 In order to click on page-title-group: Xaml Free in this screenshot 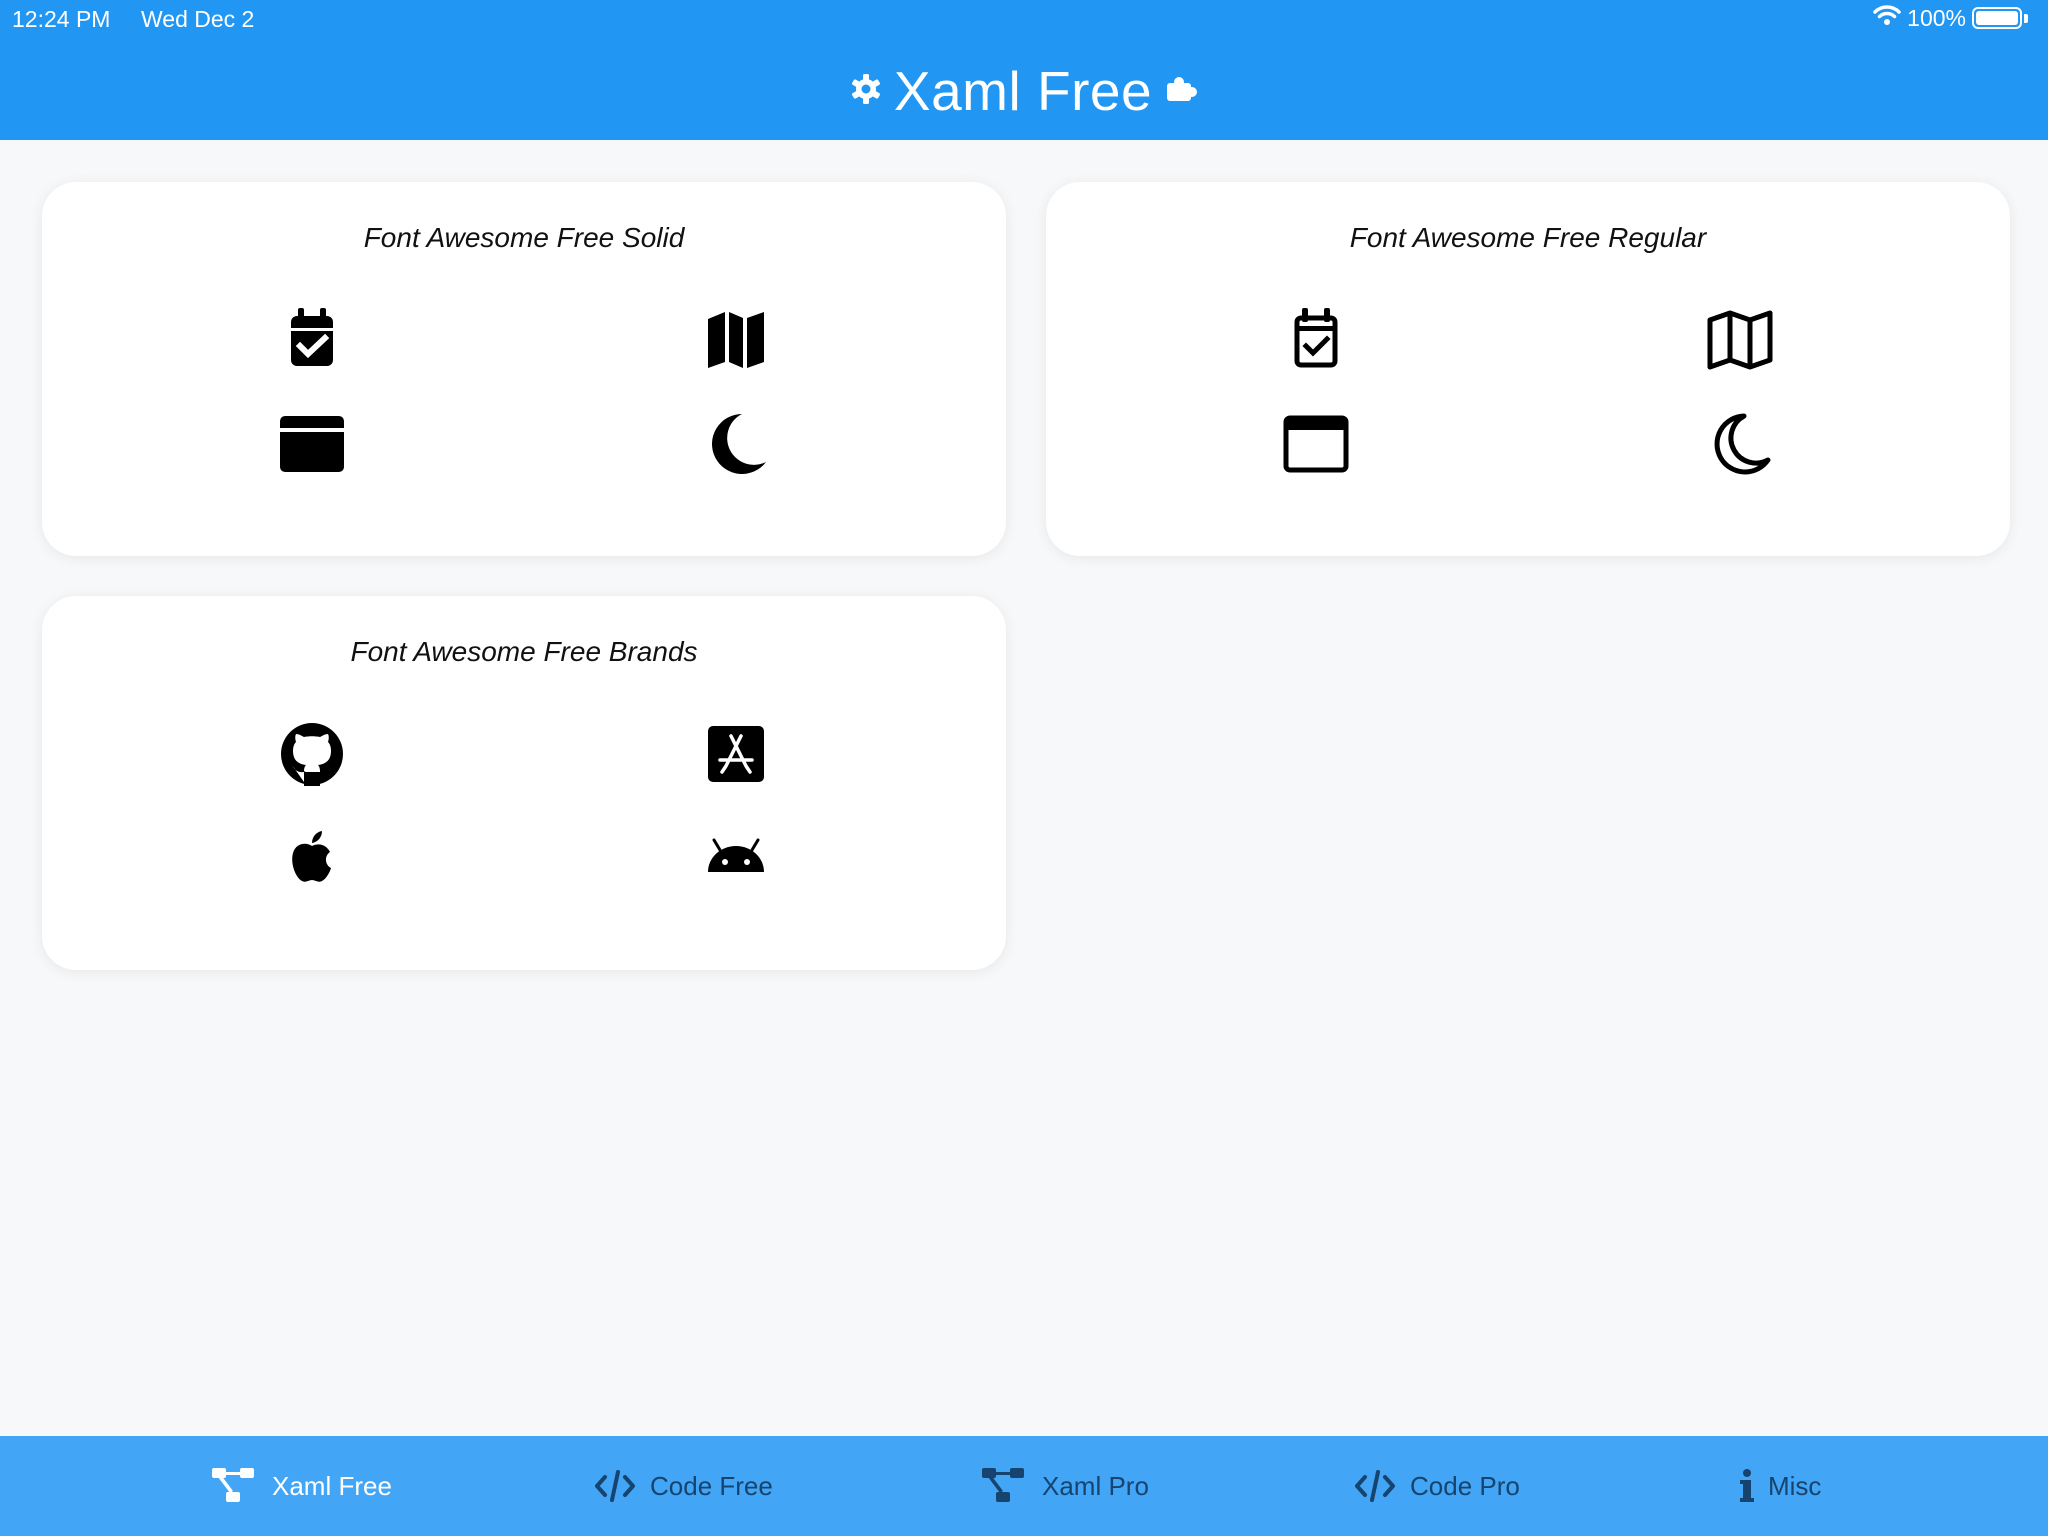, I will do `click(1024, 91)`.